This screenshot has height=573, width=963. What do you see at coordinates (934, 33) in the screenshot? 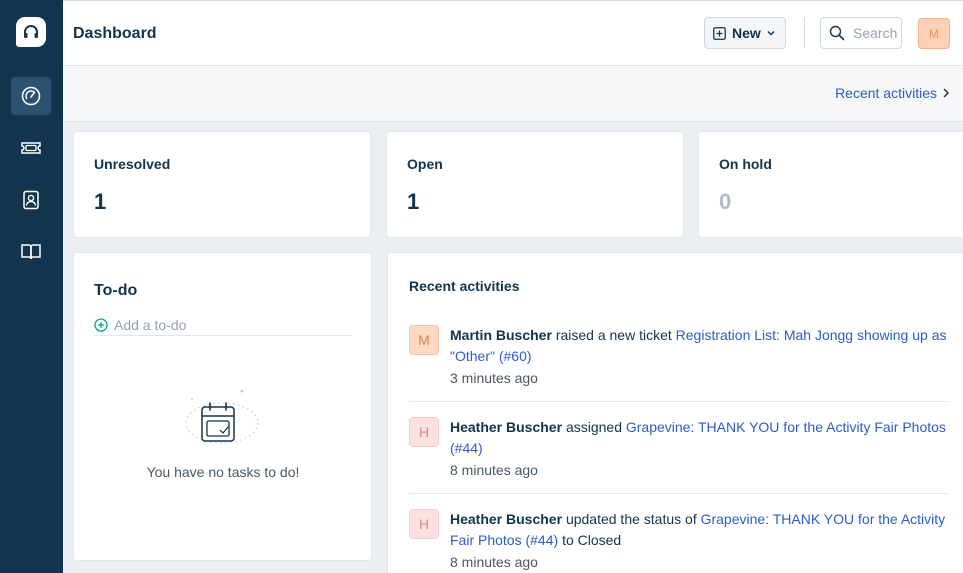
I see `user-avatar: M` at bounding box center [934, 33].